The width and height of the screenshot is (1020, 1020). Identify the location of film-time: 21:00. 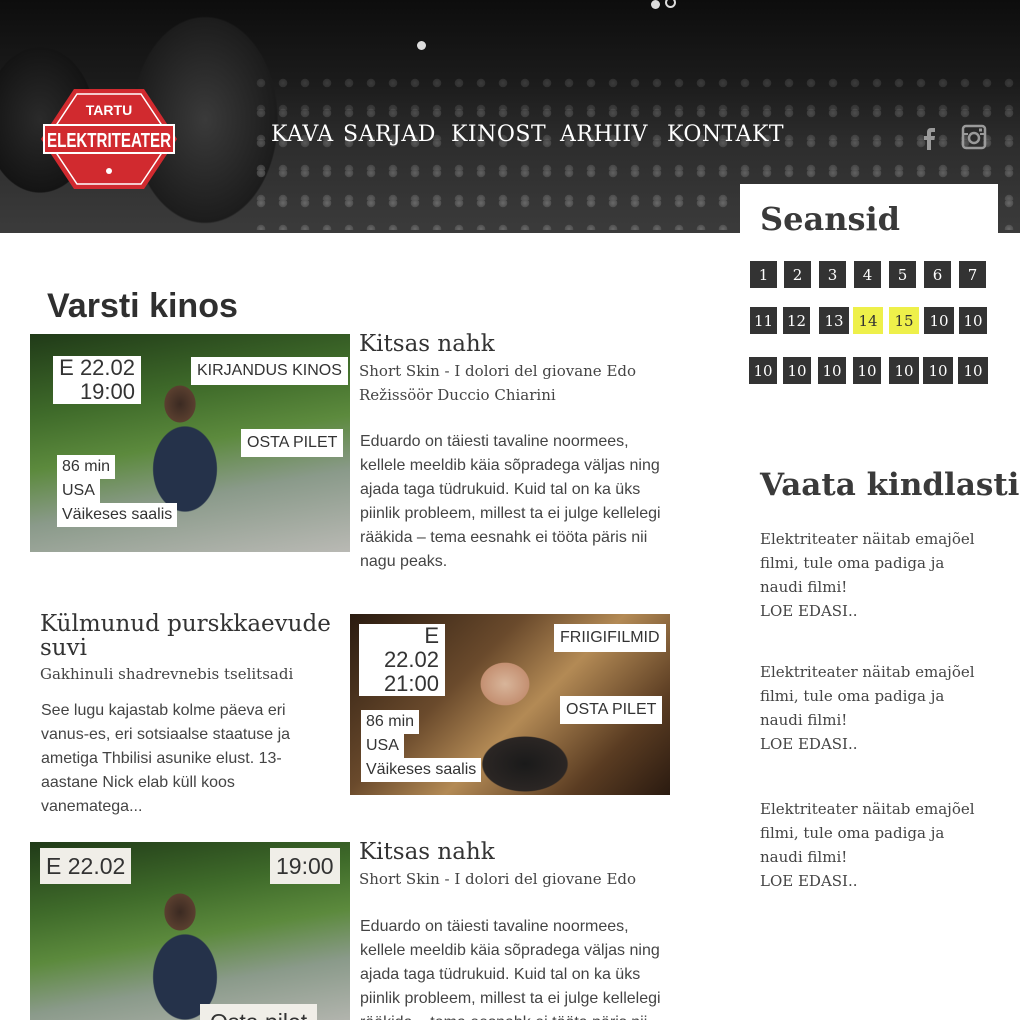
(411, 683).